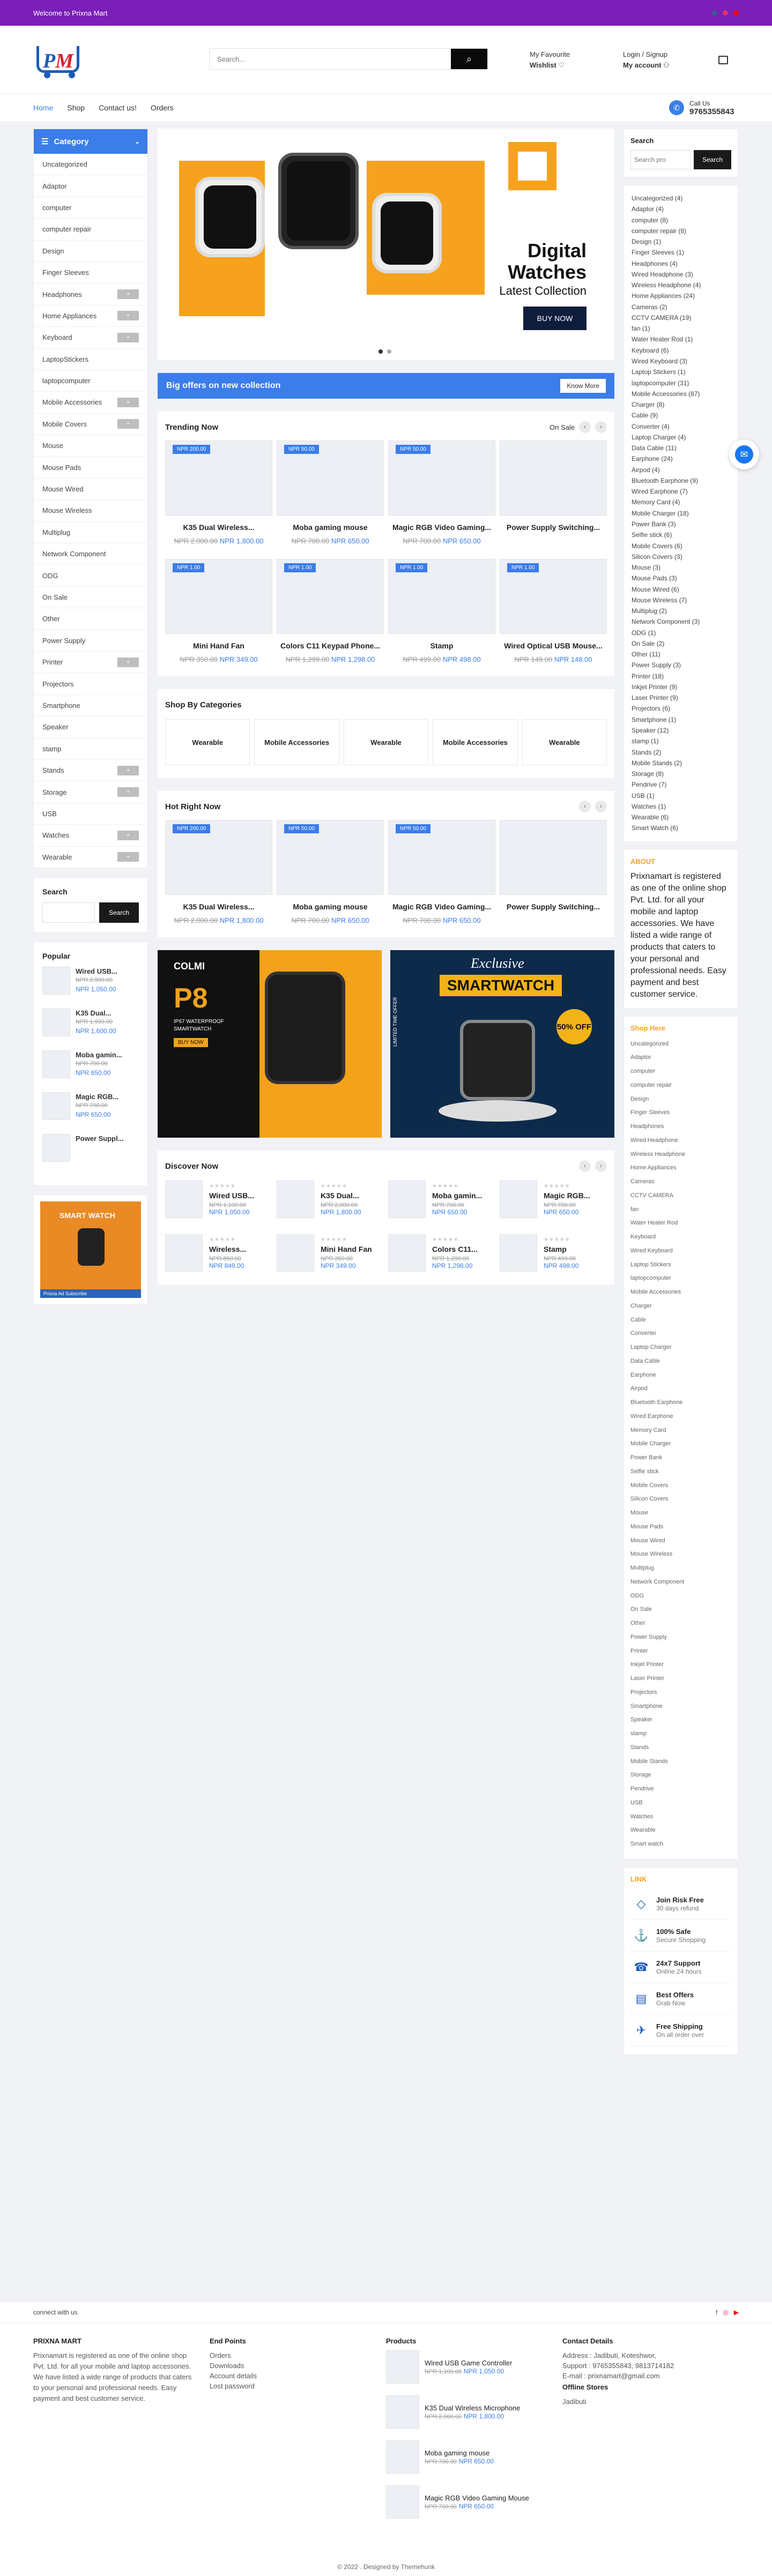  What do you see at coordinates (330, 1253) in the screenshot?
I see `discover-item: ★★★★★ Mini Hand Fan NPR 350.00 NPR 349.00` at bounding box center [330, 1253].